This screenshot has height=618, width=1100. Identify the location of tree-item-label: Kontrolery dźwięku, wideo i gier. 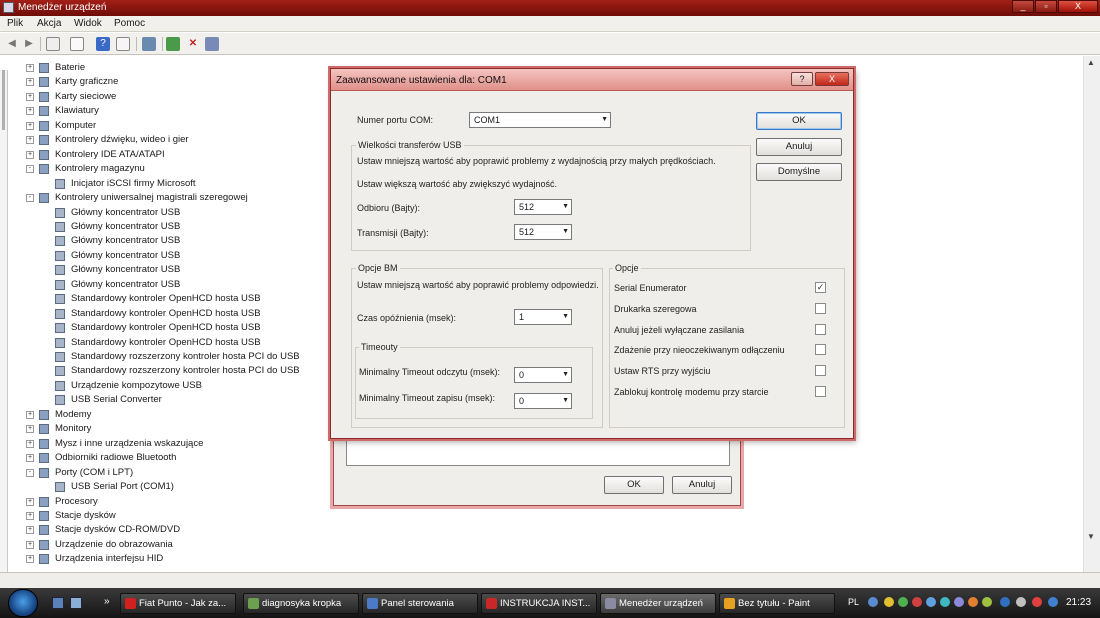
(122, 140).